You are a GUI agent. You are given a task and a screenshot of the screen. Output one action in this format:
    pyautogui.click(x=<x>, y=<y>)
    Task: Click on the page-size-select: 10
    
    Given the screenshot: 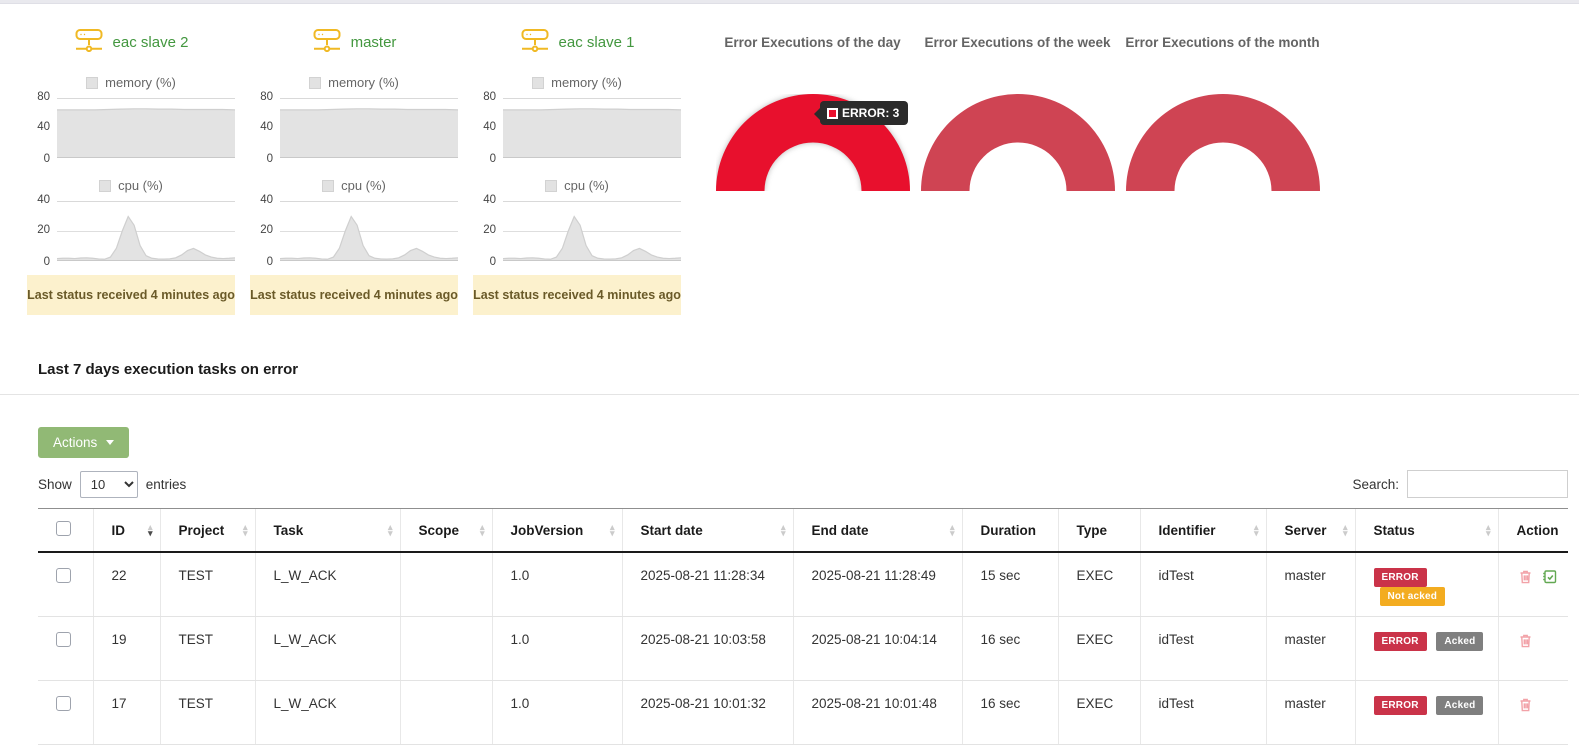 What is the action you would take?
    pyautogui.click(x=108, y=484)
    